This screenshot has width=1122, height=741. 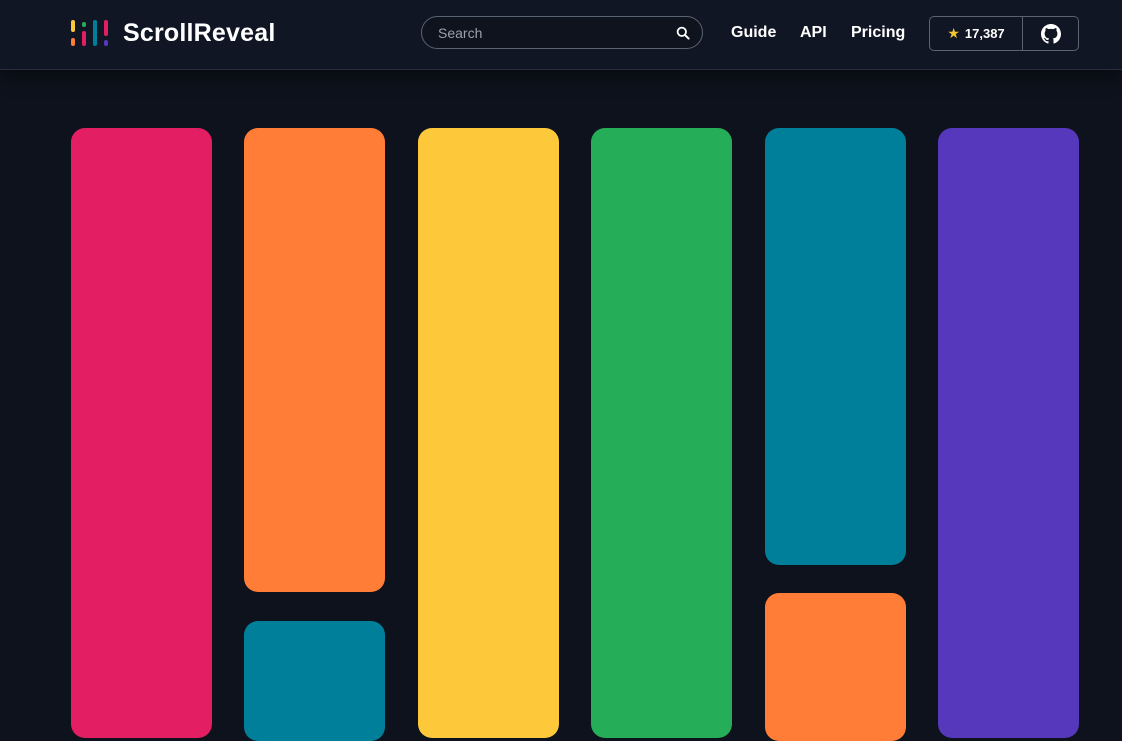 I want to click on github-icon, so click(x=1050, y=33).